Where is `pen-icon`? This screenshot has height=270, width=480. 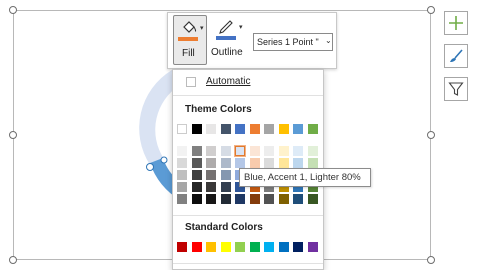 pen-icon is located at coordinates (226, 27).